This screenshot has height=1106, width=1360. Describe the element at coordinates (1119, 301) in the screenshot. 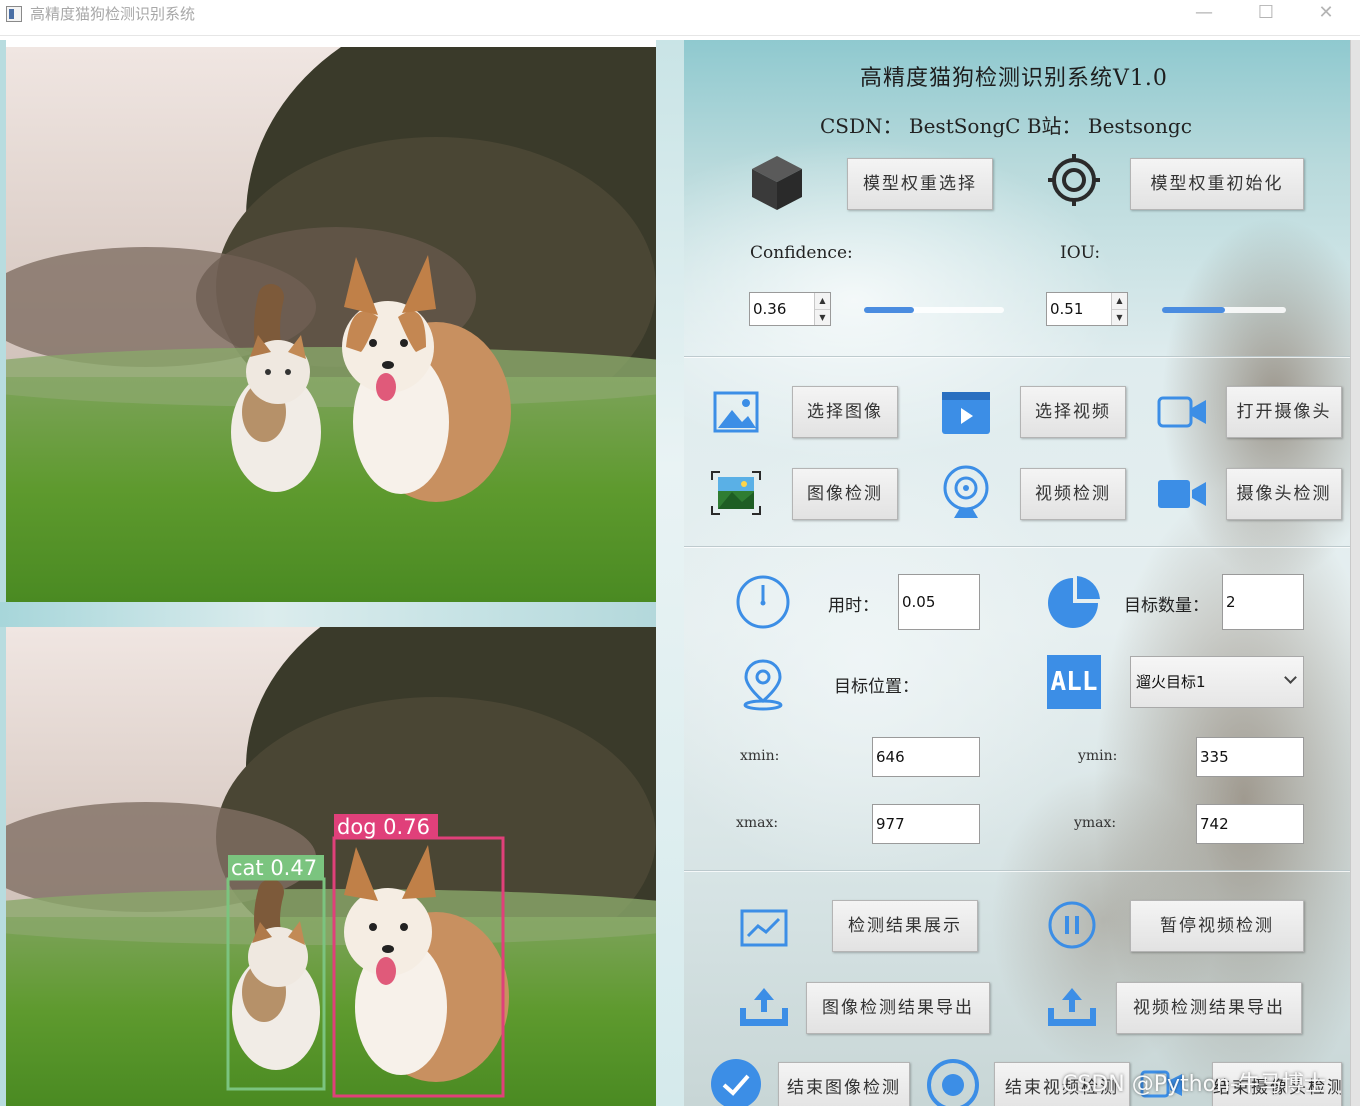

I see `iou-up-arrow-icon: ▲` at that location.